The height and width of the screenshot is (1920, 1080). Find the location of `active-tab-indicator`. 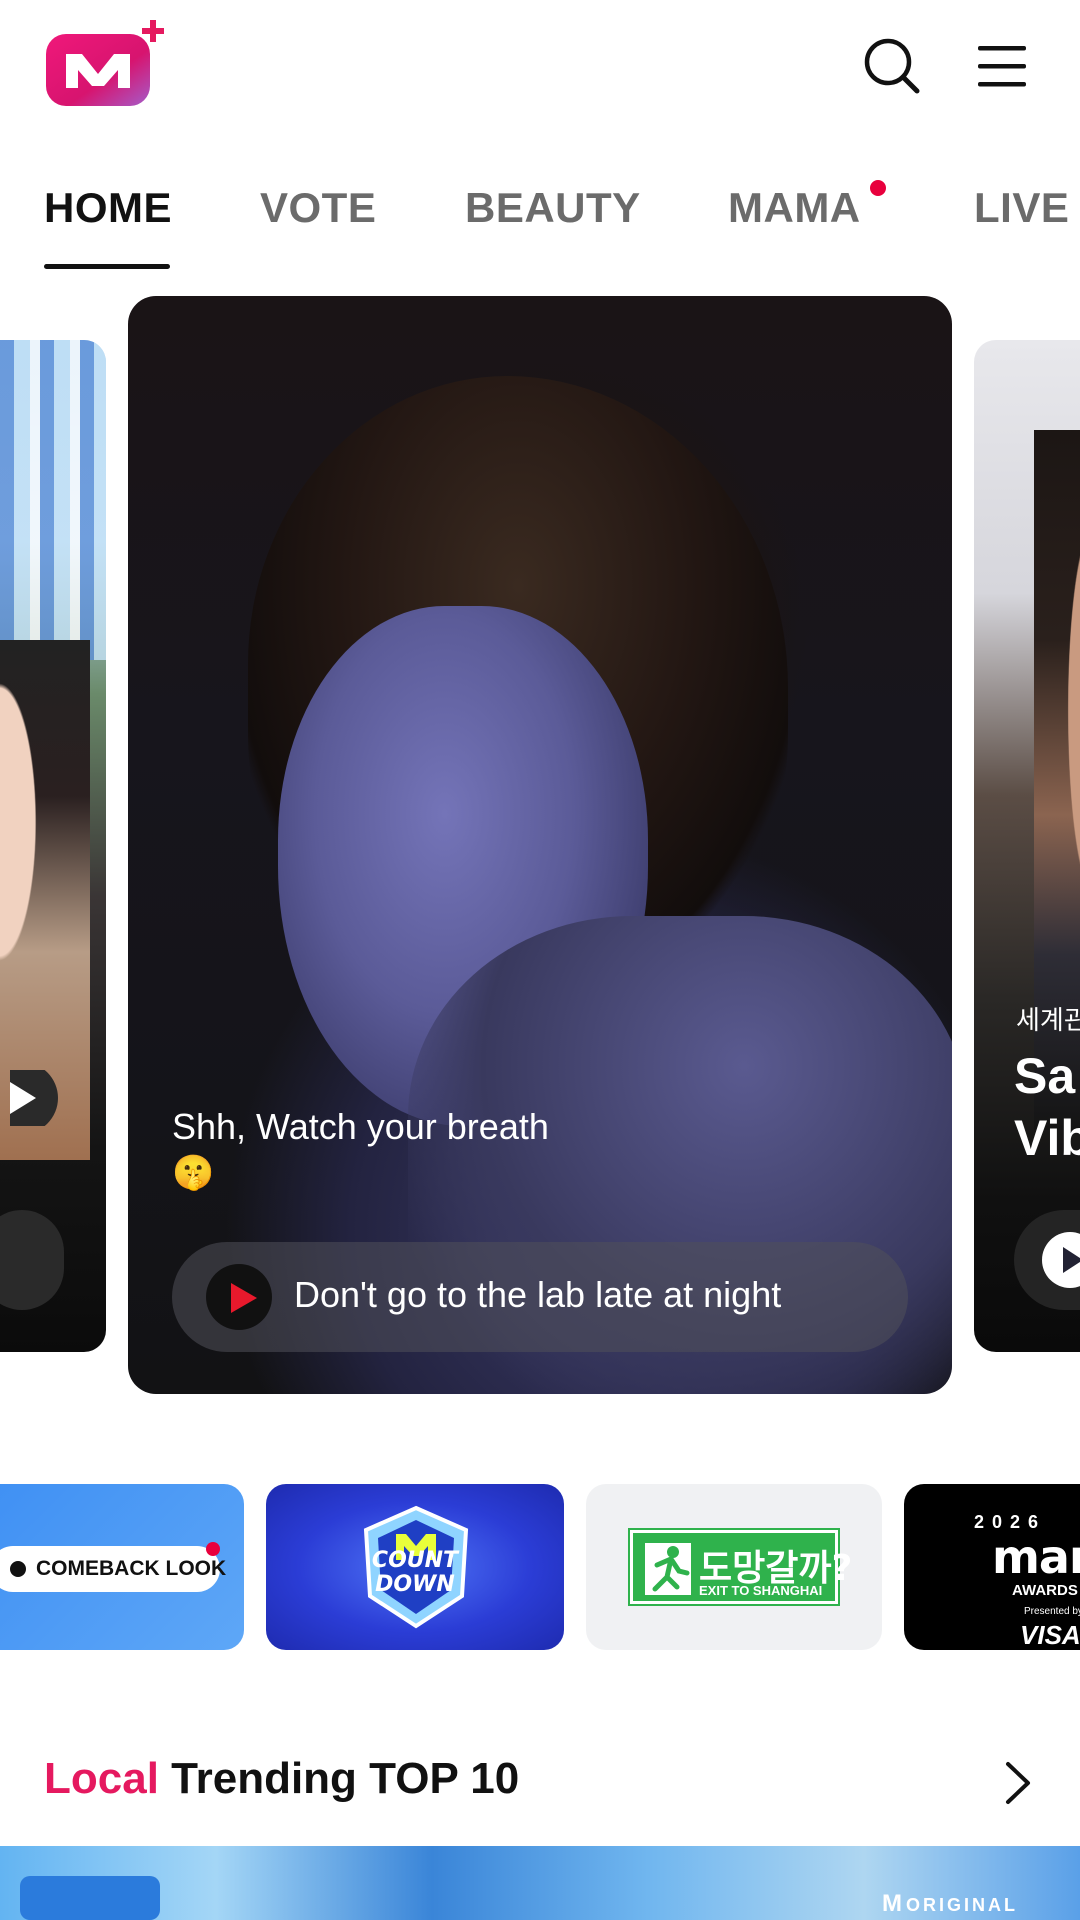

active-tab-indicator is located at coordinates (107, 266).